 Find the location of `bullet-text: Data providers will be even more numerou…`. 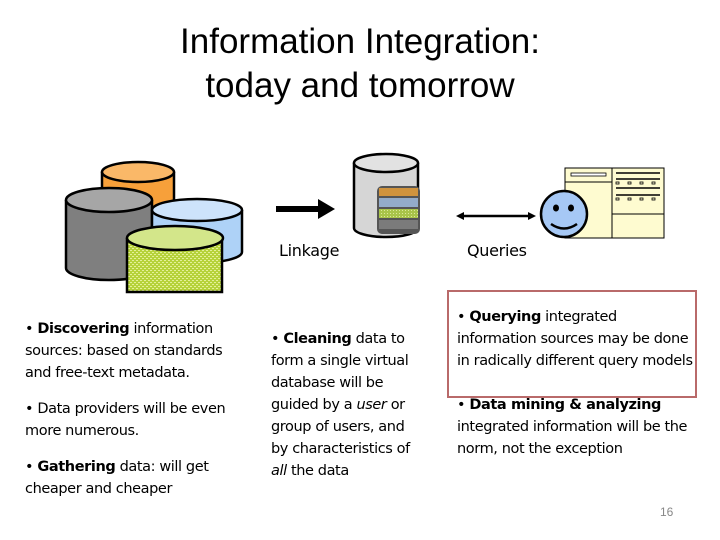

bullet-text: Data providers will be even more numerou… is located at coordinates (125, 420).